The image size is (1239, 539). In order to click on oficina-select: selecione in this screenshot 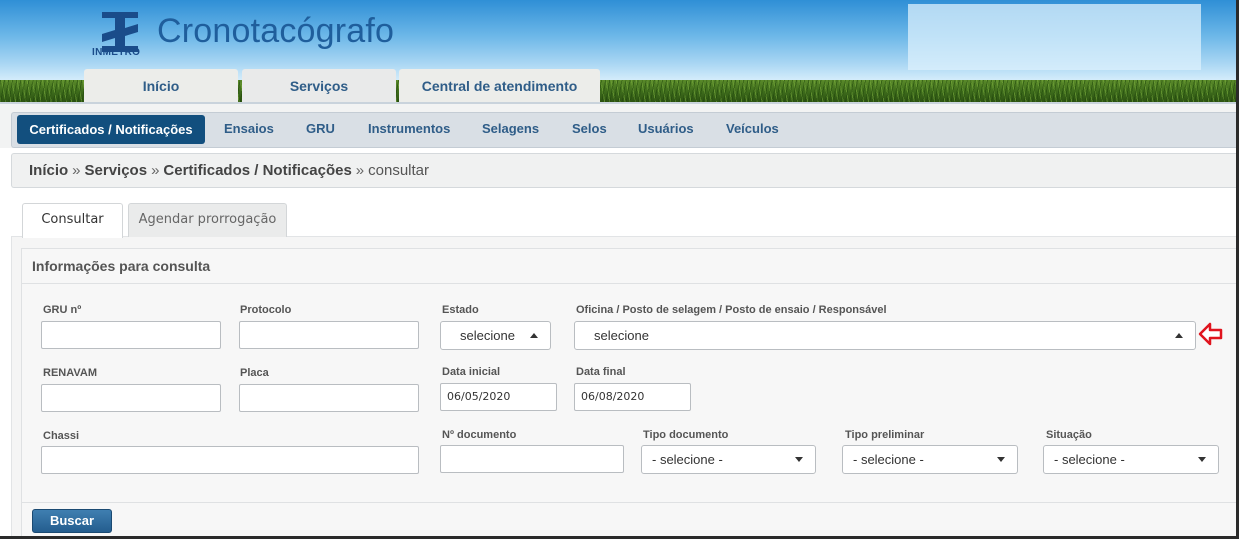, I will do `click(885, 335)`.